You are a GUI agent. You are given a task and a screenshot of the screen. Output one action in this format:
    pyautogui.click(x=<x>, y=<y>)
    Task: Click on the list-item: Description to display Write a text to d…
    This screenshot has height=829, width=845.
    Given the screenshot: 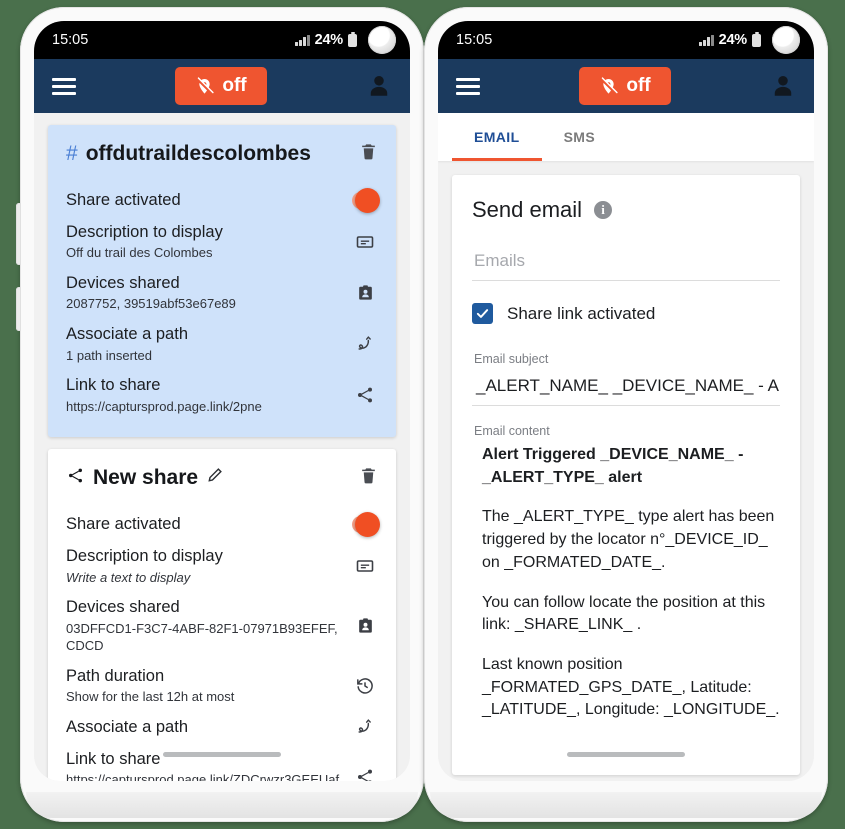 What is the action you would take?
    pyautogui.click(x=222, y=562)
    